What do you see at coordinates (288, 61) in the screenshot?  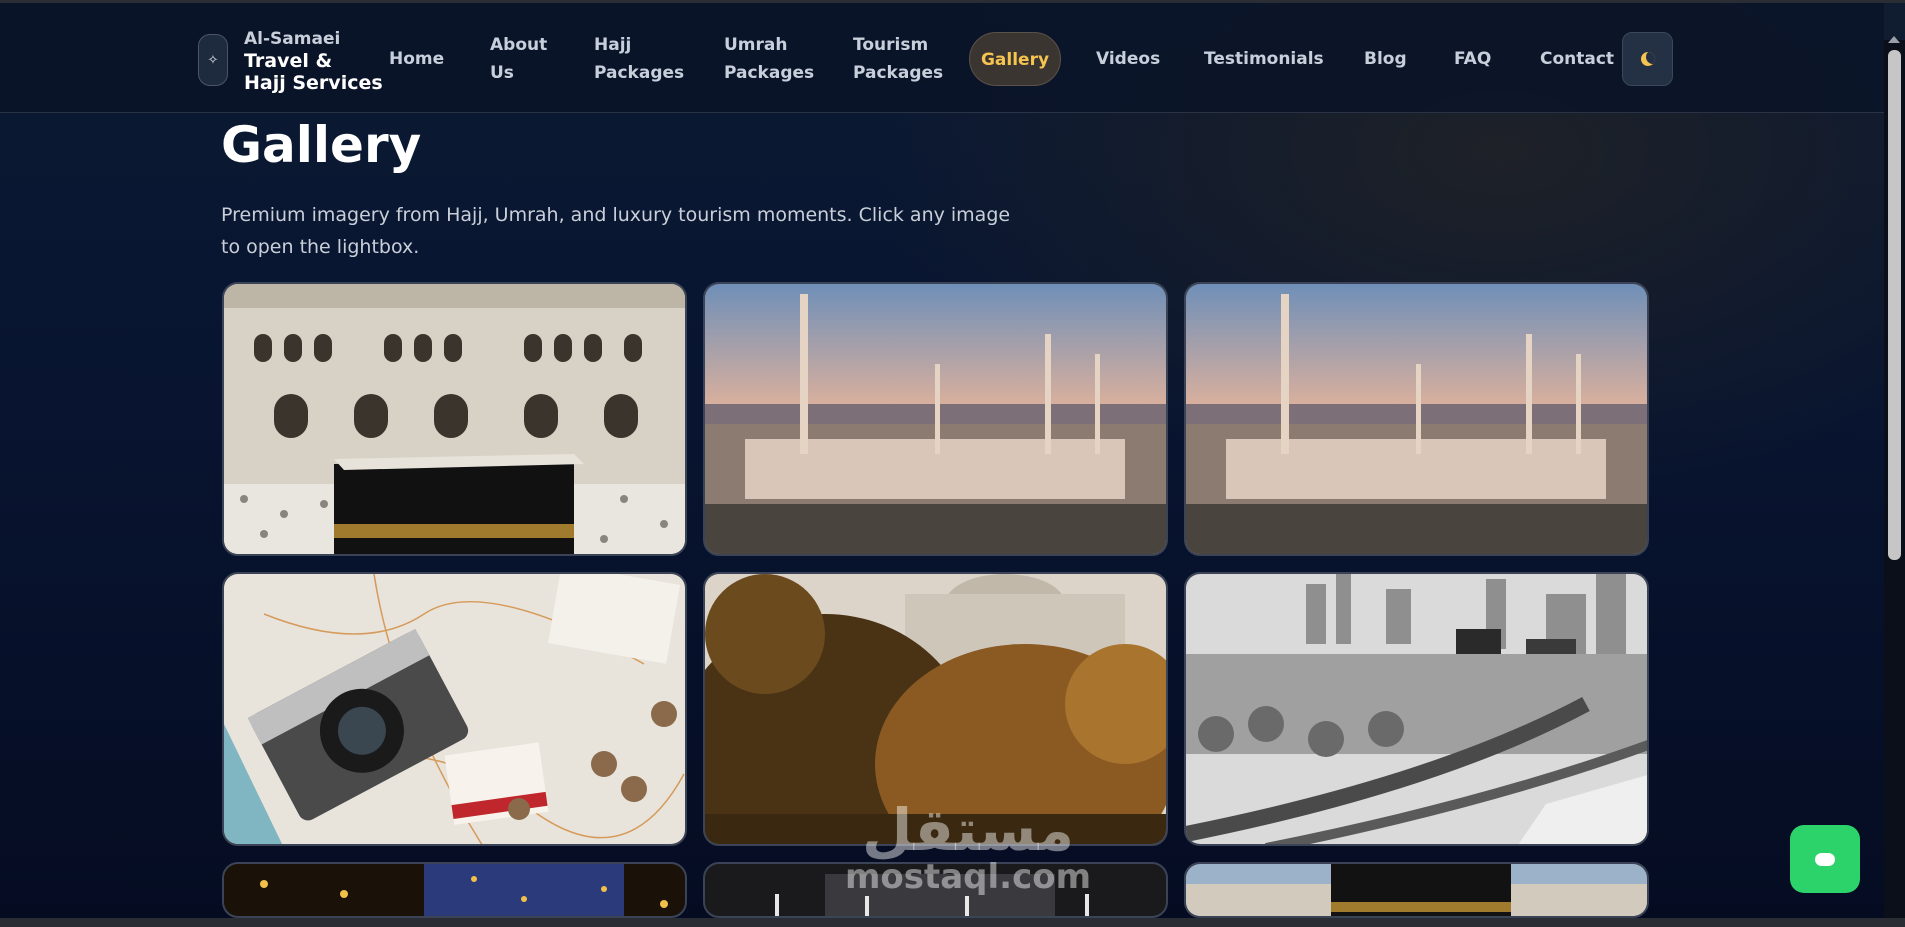 I see `brand-line-2: Travel &` at bounding box center [288, 61].